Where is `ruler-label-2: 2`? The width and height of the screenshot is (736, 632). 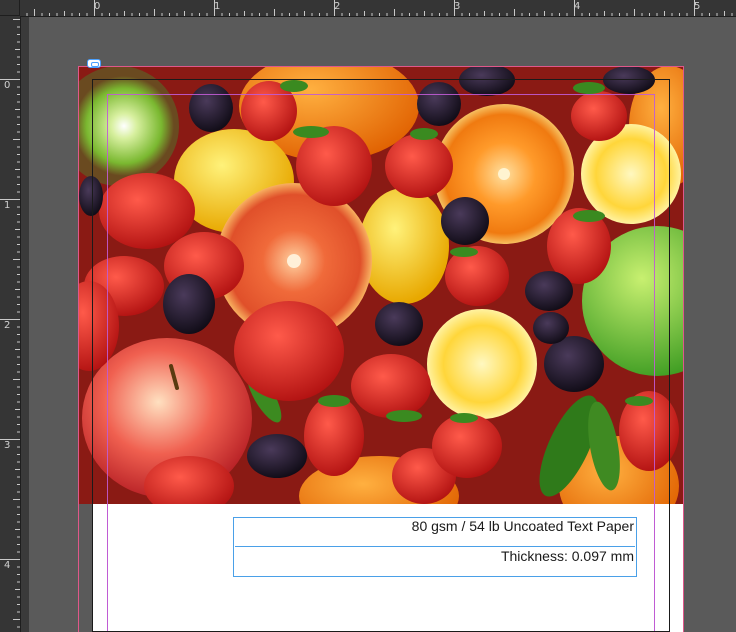
ruler-label-2: 2 is located at coordinates (337, 6).